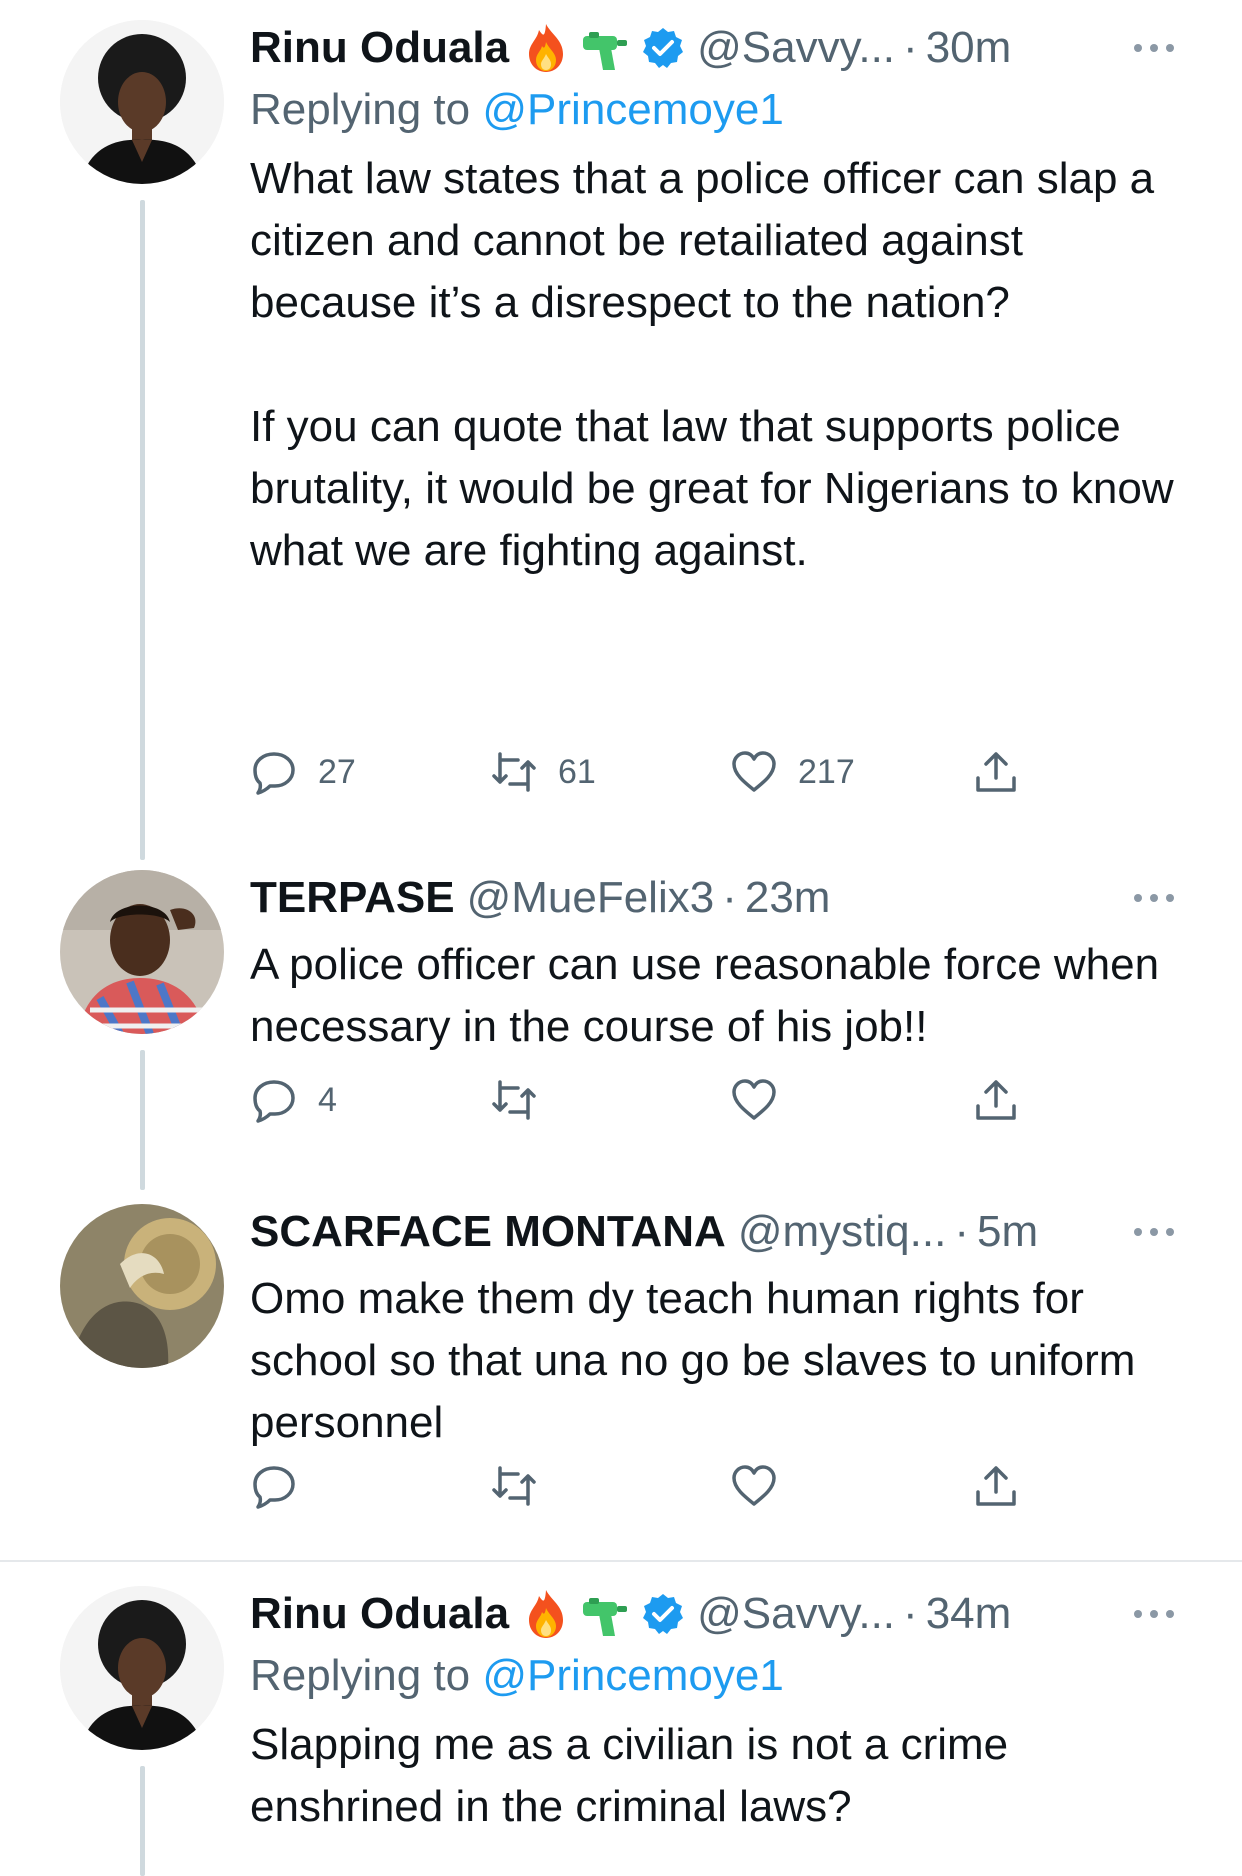 This screenshot has height=1876, width=1242. Describe the element at coordinates (716, 898) in the screenshot. I see `tweet-header: TERPASE @MueFelix3 · 23m` at that location.